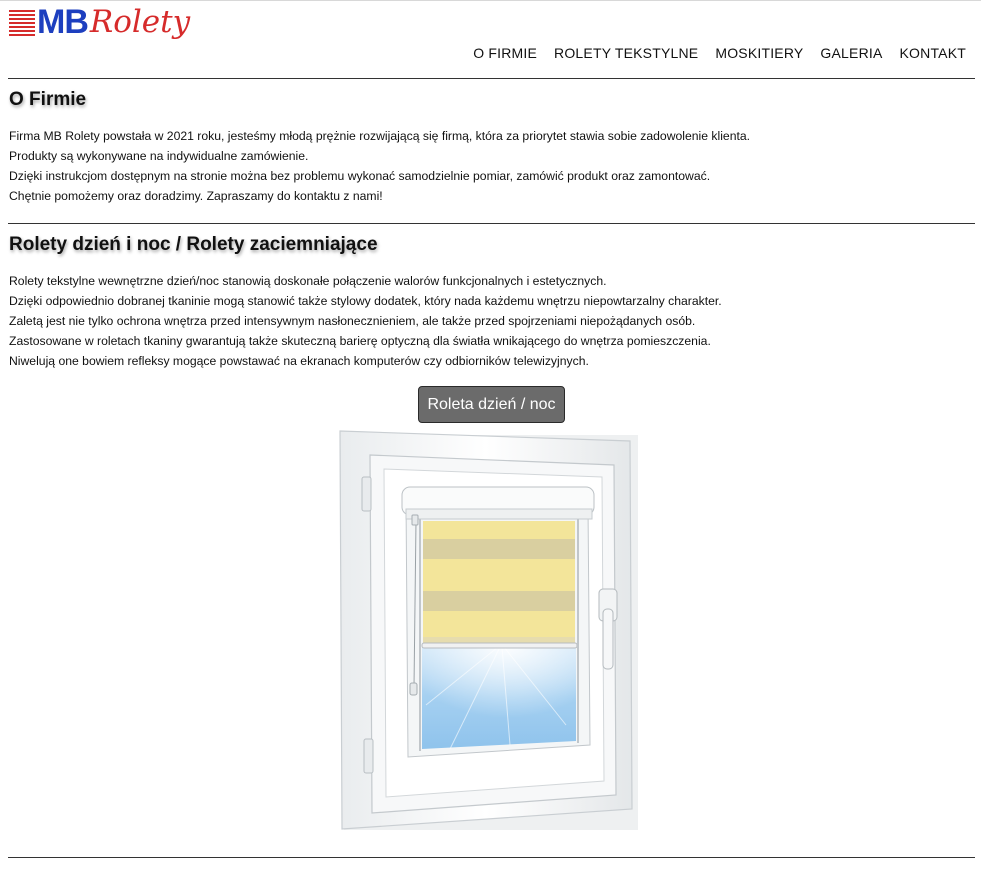 The height and width of the screenshot is (869, 981). Describe the element at coordinates (488, 630) in the screenshot. I see `window-roller-blind-image` at that location.